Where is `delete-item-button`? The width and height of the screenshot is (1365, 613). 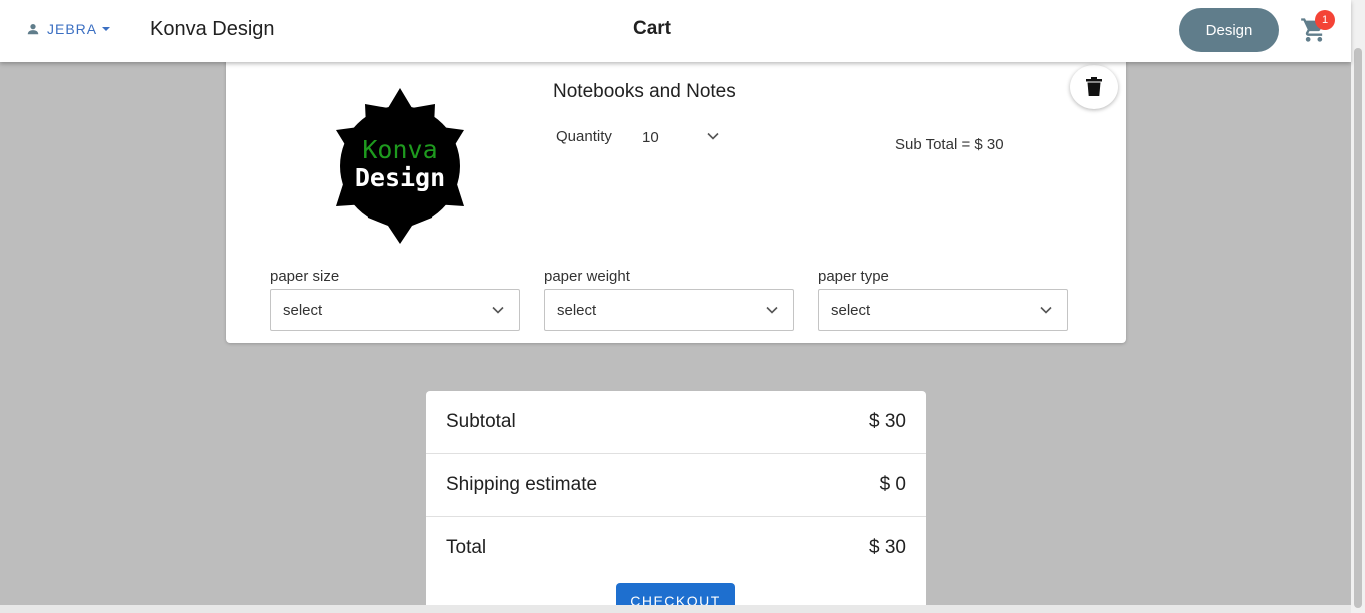
delete-item-button is located at coordinates (1094, 87).